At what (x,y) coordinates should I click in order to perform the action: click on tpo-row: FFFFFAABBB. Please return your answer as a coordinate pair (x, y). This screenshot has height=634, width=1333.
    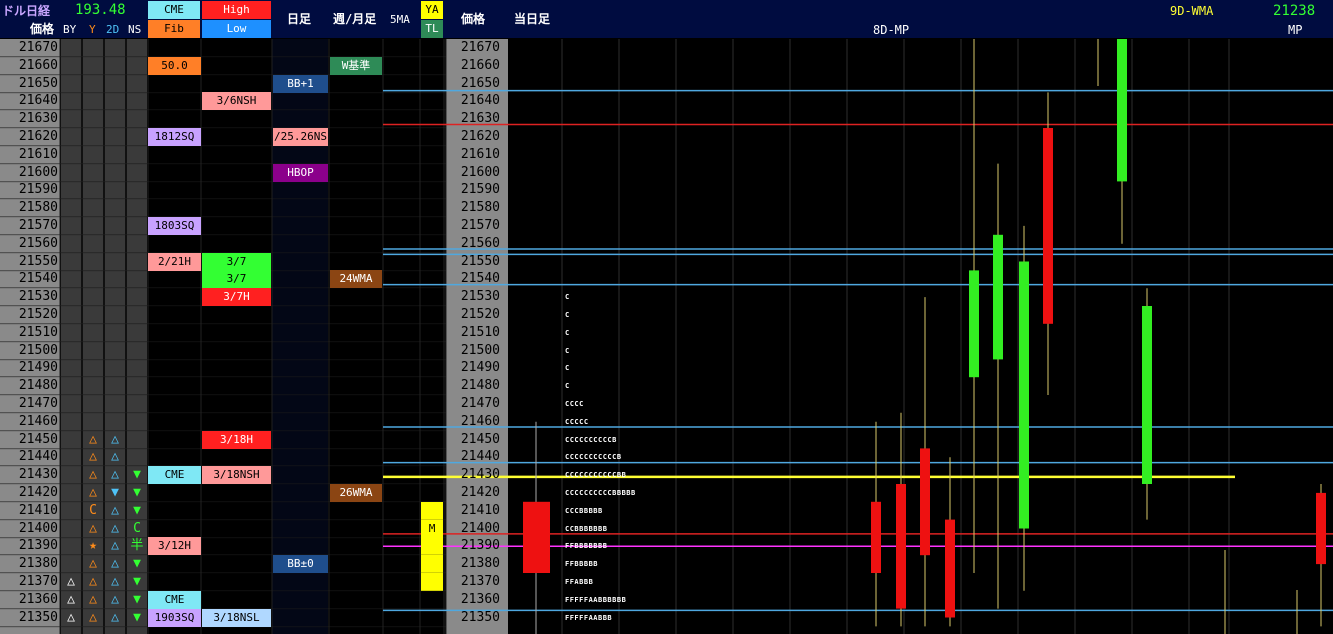
    Looking at the image, I should click on (589, 618).